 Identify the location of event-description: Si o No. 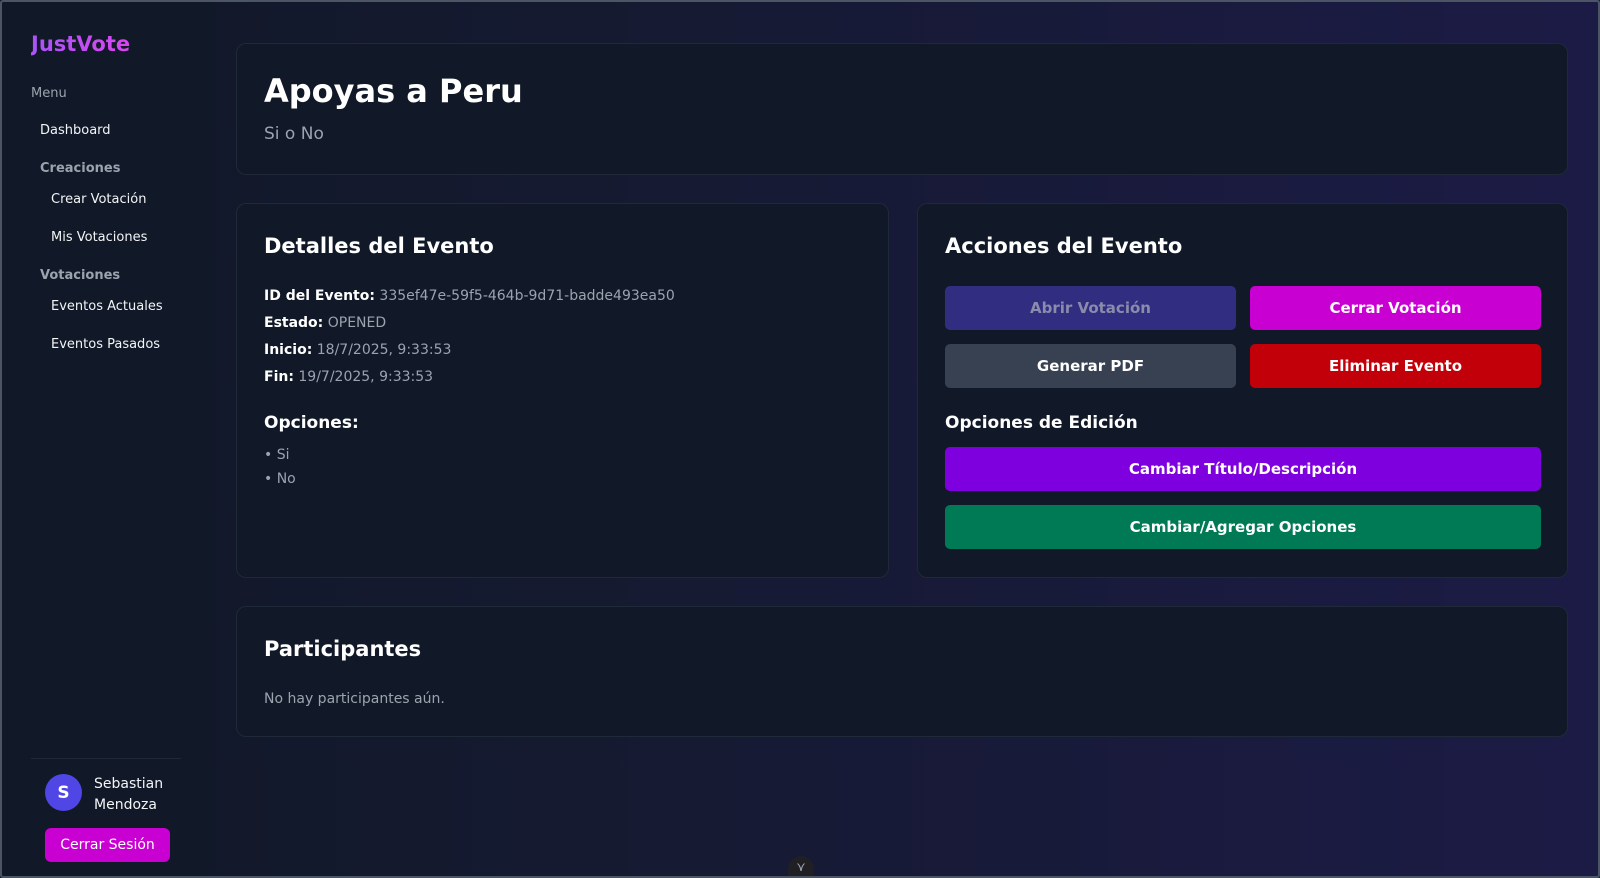
(294, 134).